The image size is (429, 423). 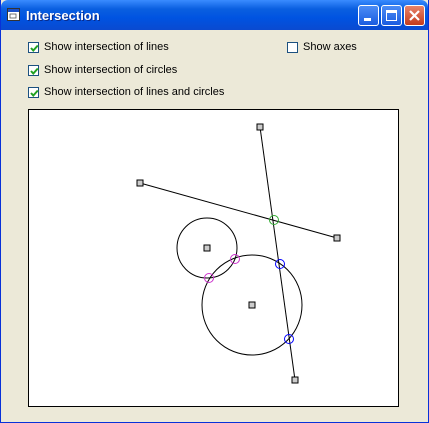 I want to click on line-2-end-handle, so click(x=295, y=380).